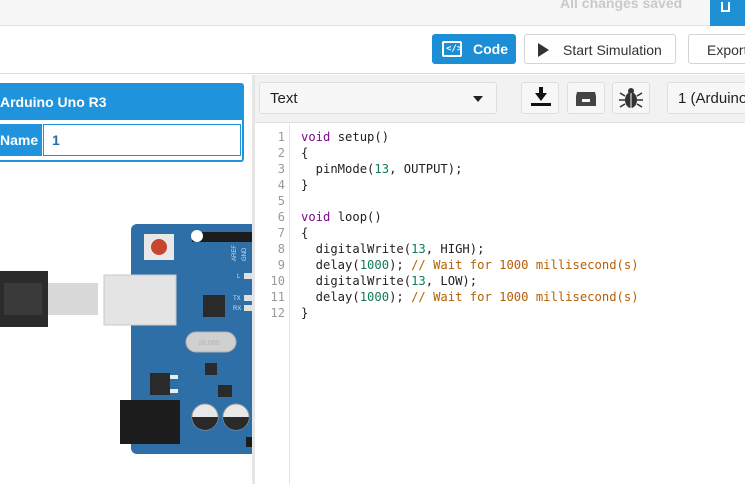  What do you see at coordinates (248, 276) in the screenshot?
I see `led-l` at bounding box center [248, 276].